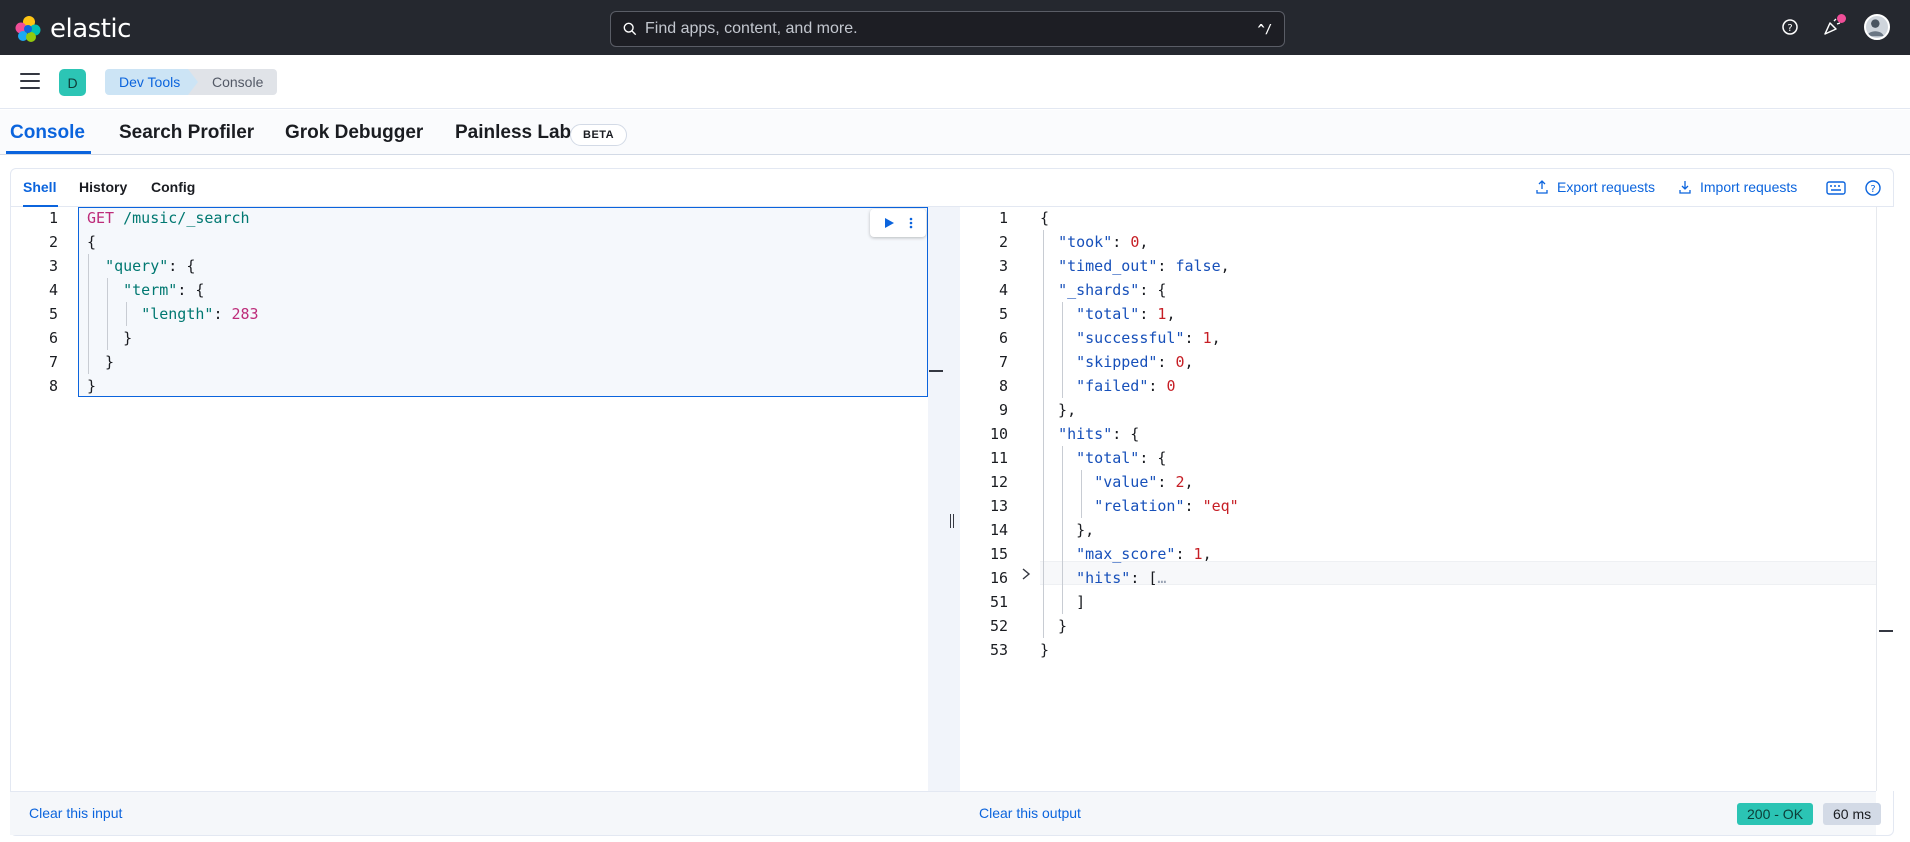 The image size is (1910, 842). I want to click on tab-grok-debugger: Grok Debugger, so click(354, 133).